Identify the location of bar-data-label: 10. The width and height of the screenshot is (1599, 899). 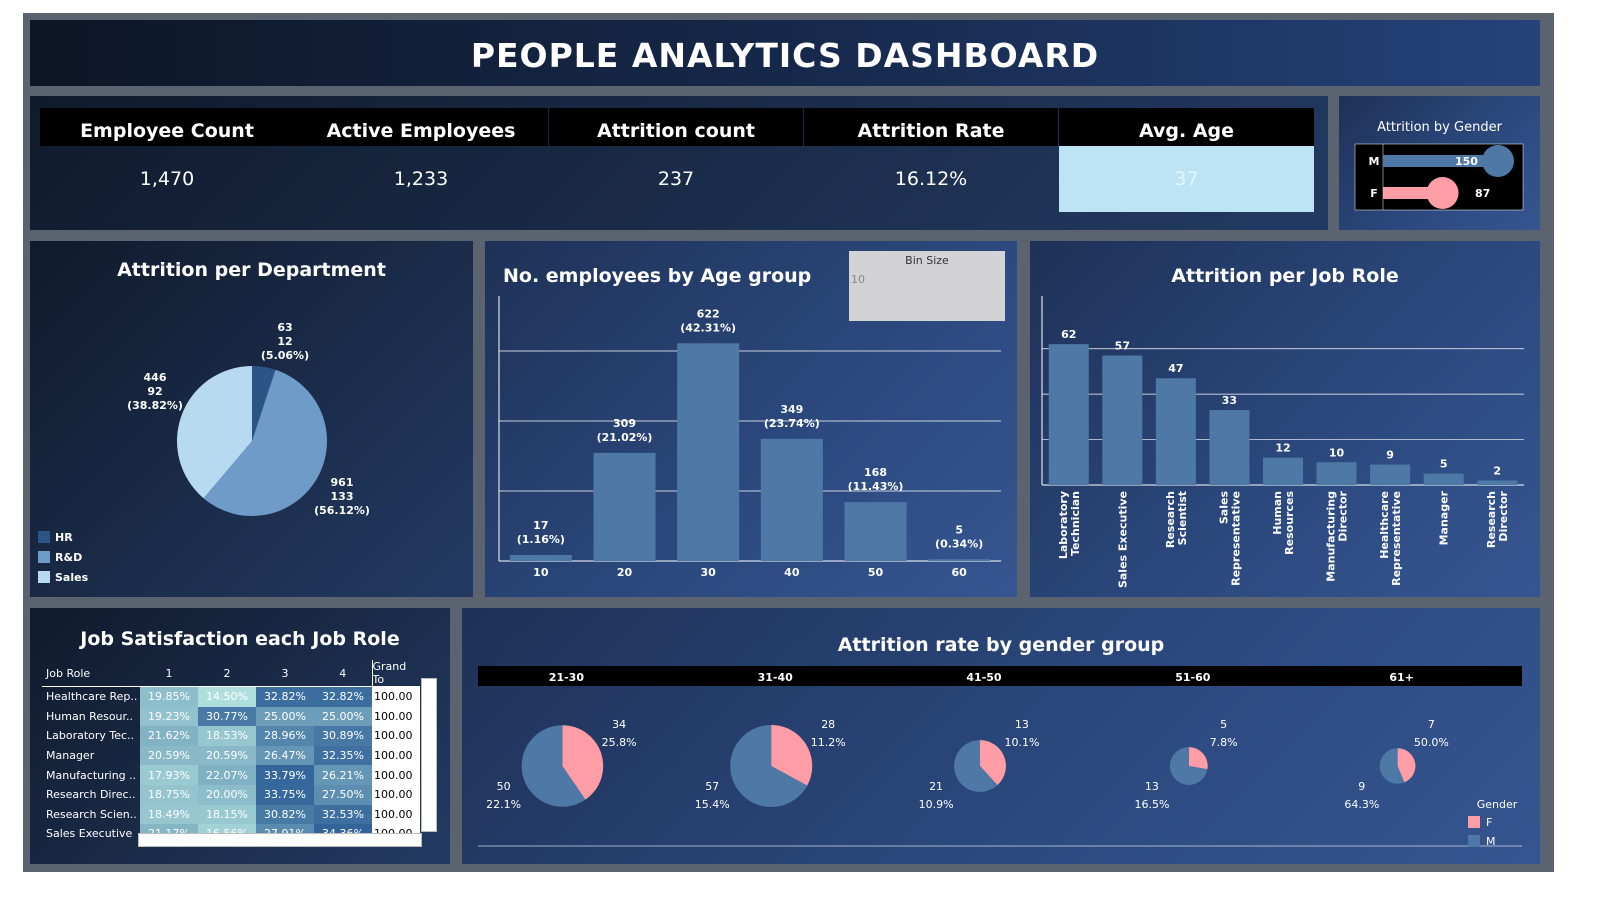
(1337, 452).